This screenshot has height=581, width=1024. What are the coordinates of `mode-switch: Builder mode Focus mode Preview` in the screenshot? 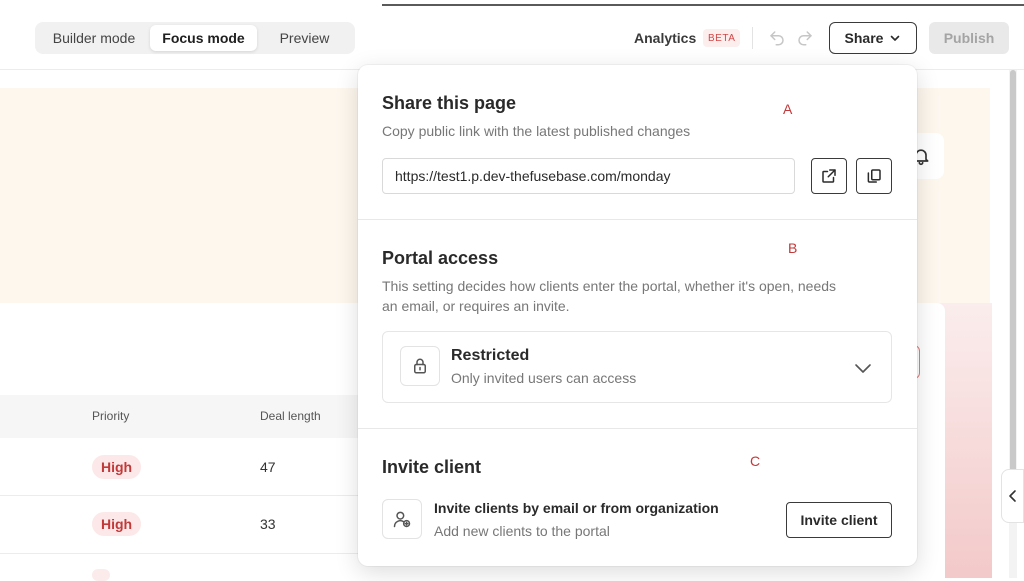 It's located at (195, 38).